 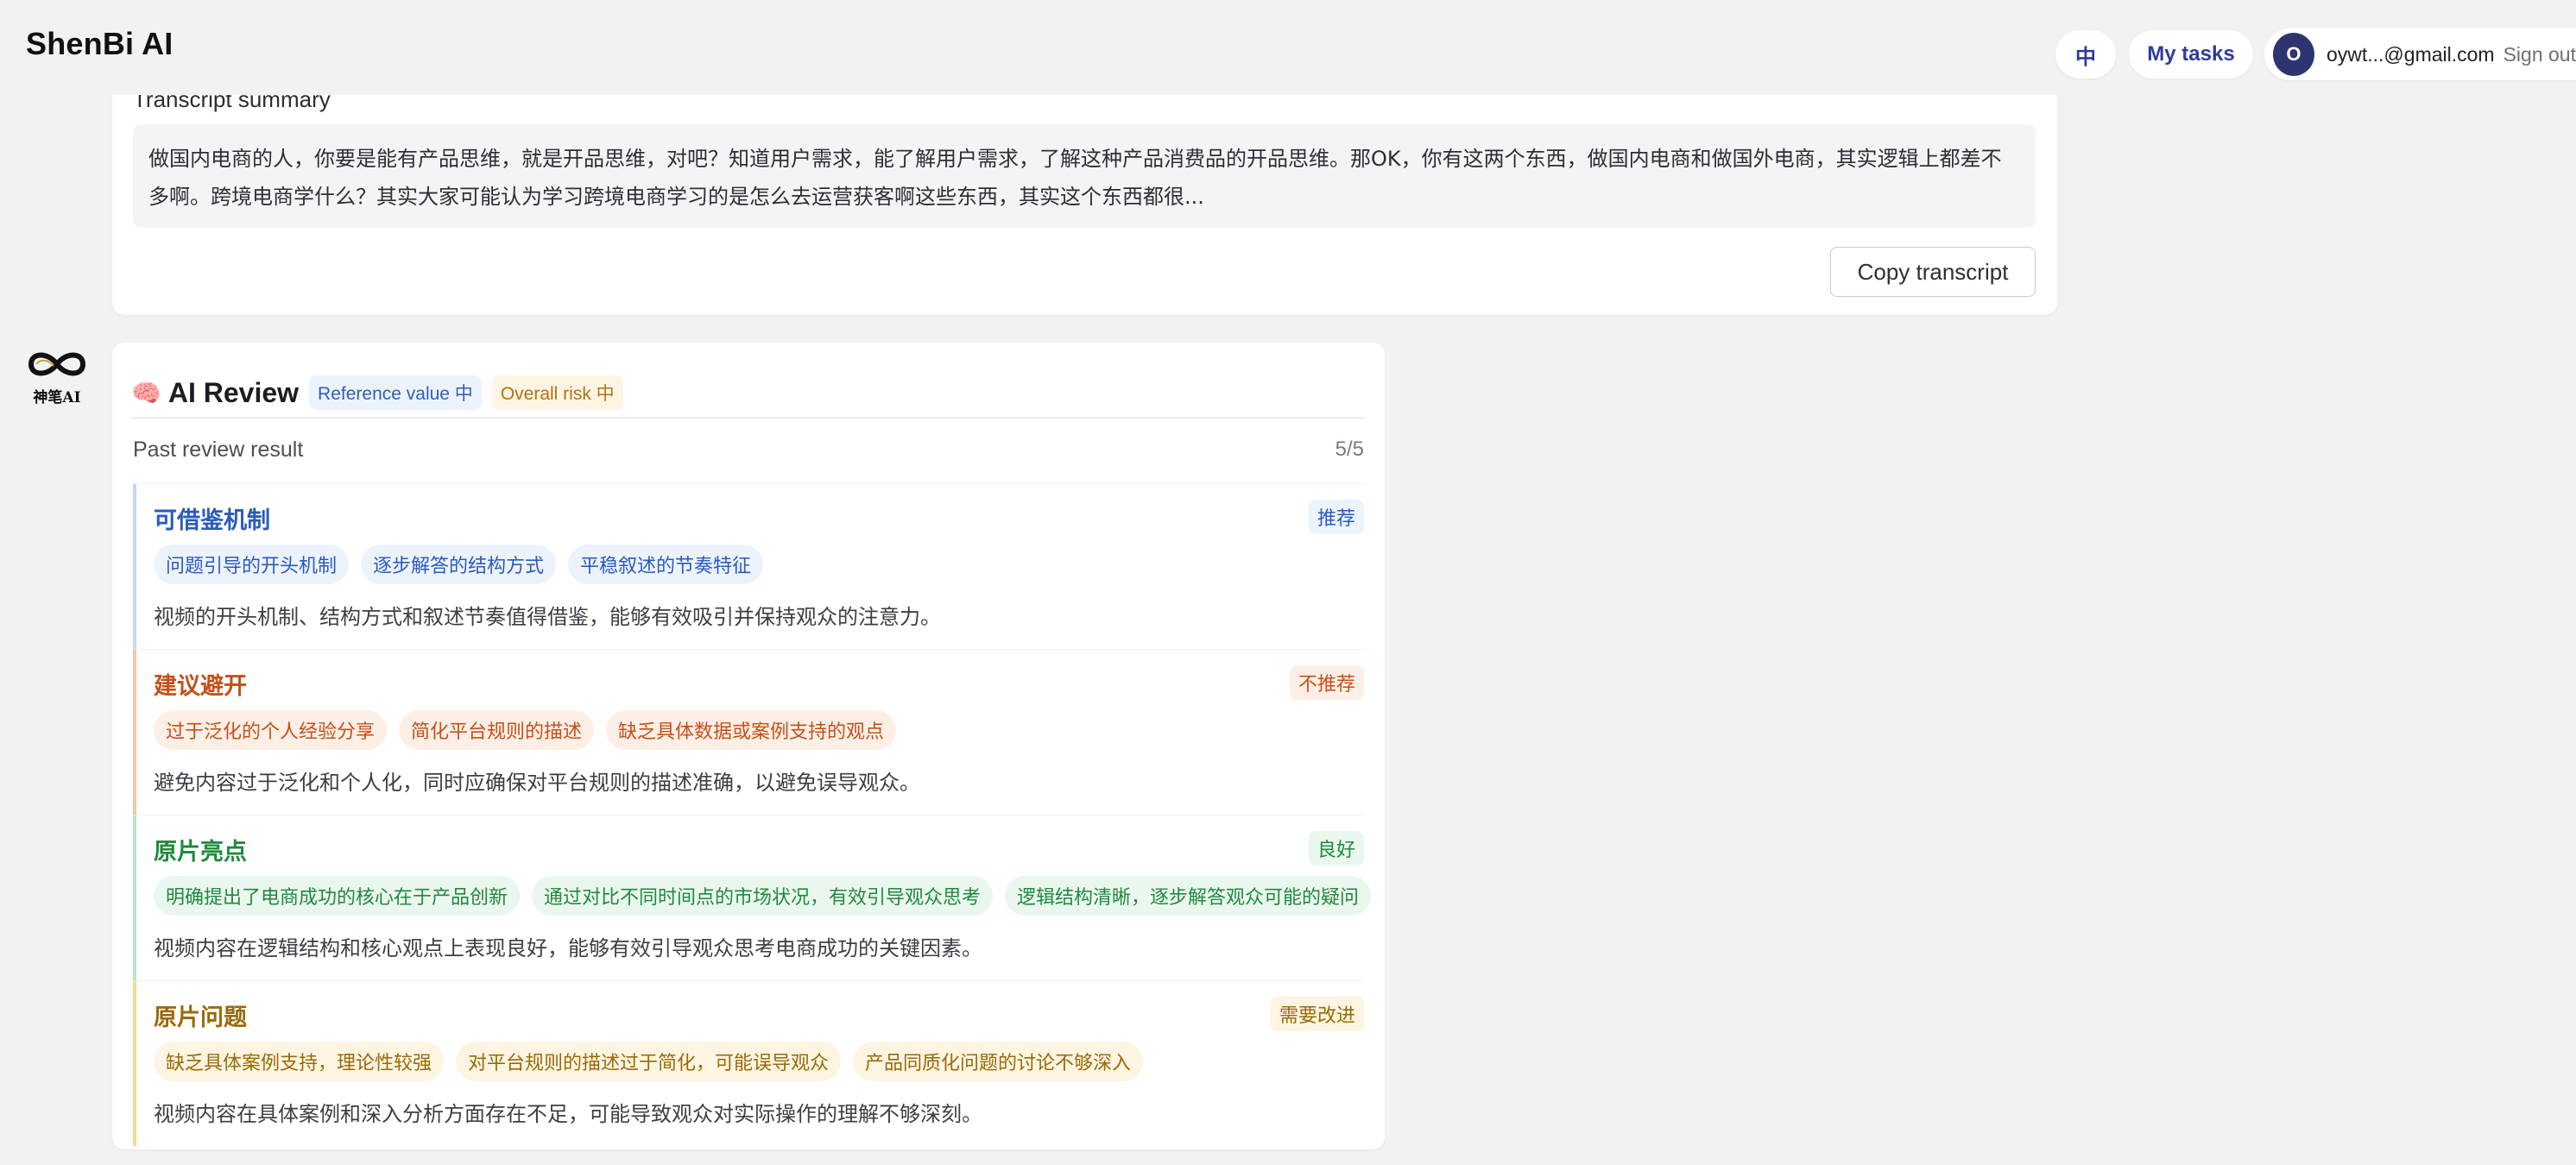 I want to click on section-tag: 需要改进, so click(x=1317, y=1014).